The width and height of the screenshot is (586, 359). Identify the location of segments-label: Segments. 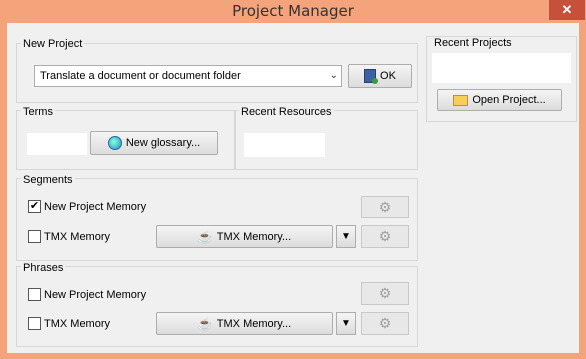
(48, 180).